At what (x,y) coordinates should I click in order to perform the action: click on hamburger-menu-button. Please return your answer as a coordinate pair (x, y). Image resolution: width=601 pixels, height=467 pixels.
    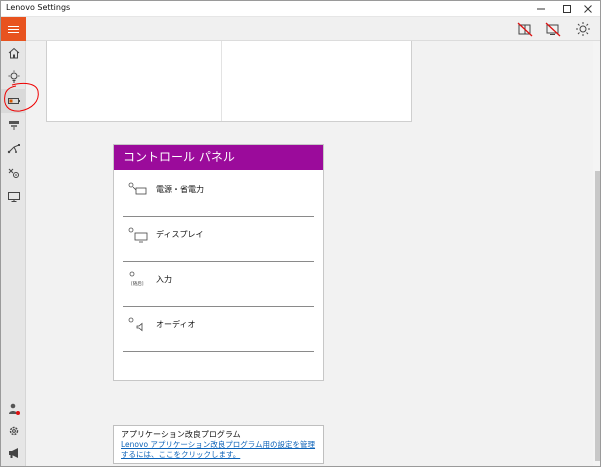
    Looking at the image, I should click on (13, 29).